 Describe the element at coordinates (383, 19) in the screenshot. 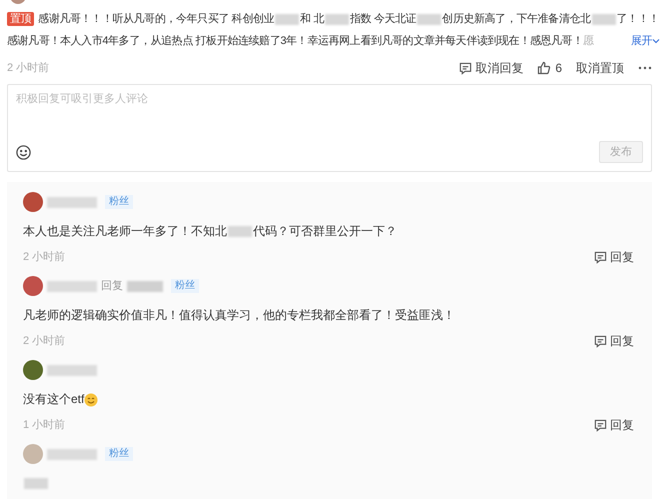

I see `comment-text: 指数 今天北证` at that location.